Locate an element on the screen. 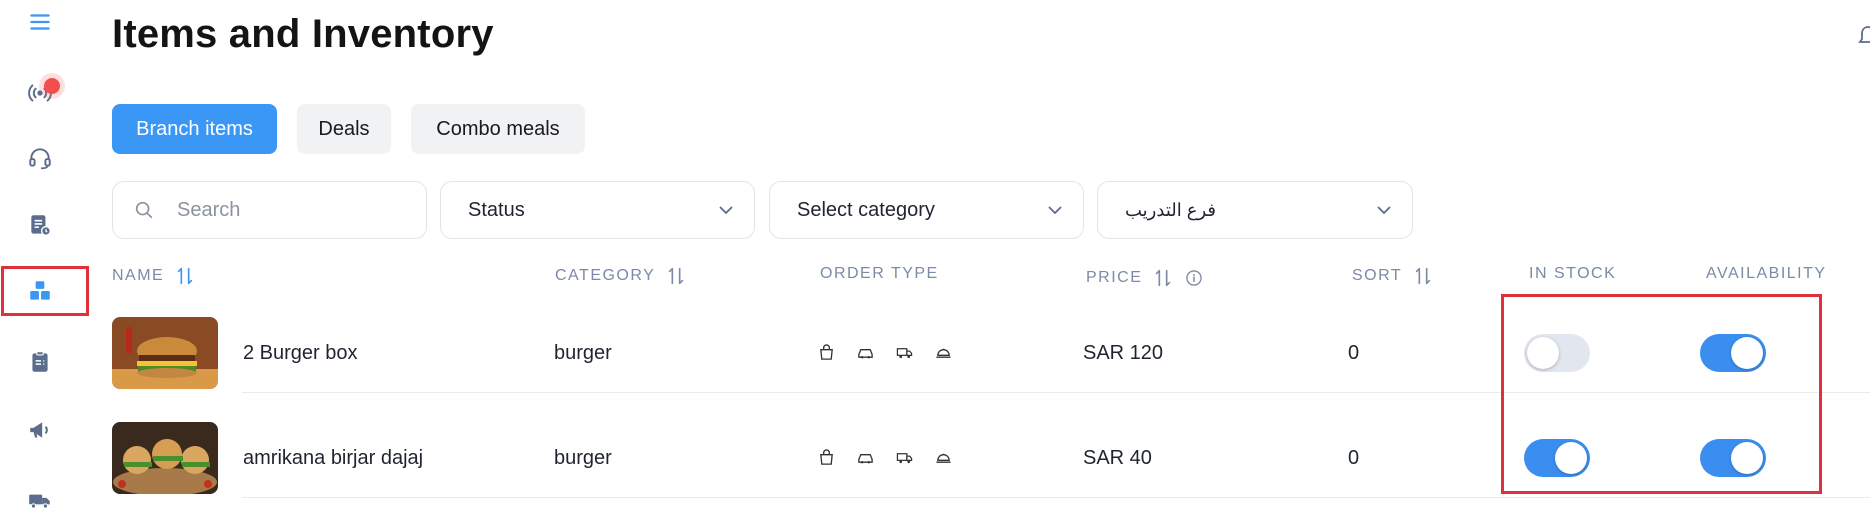 The width and height of the screenshot is (1870, 520). category-select: Select category is located at coordinates (926, 210).